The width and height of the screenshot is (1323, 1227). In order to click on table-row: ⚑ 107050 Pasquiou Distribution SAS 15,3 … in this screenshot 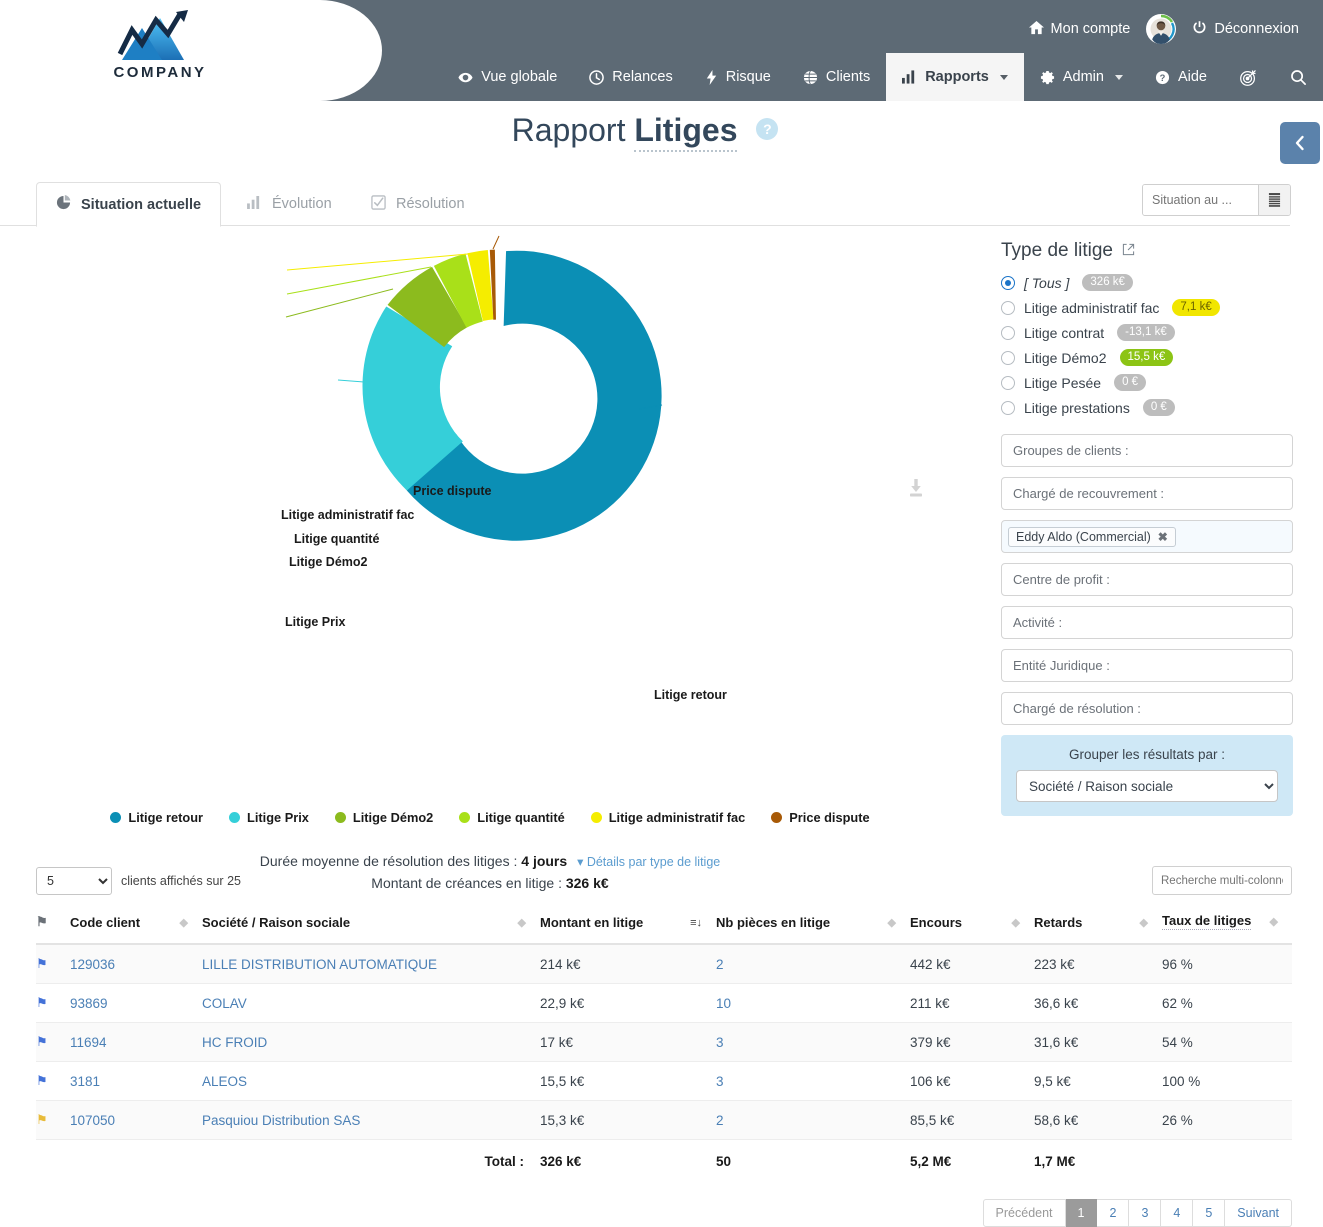, I will do `click(664, 1120)`.